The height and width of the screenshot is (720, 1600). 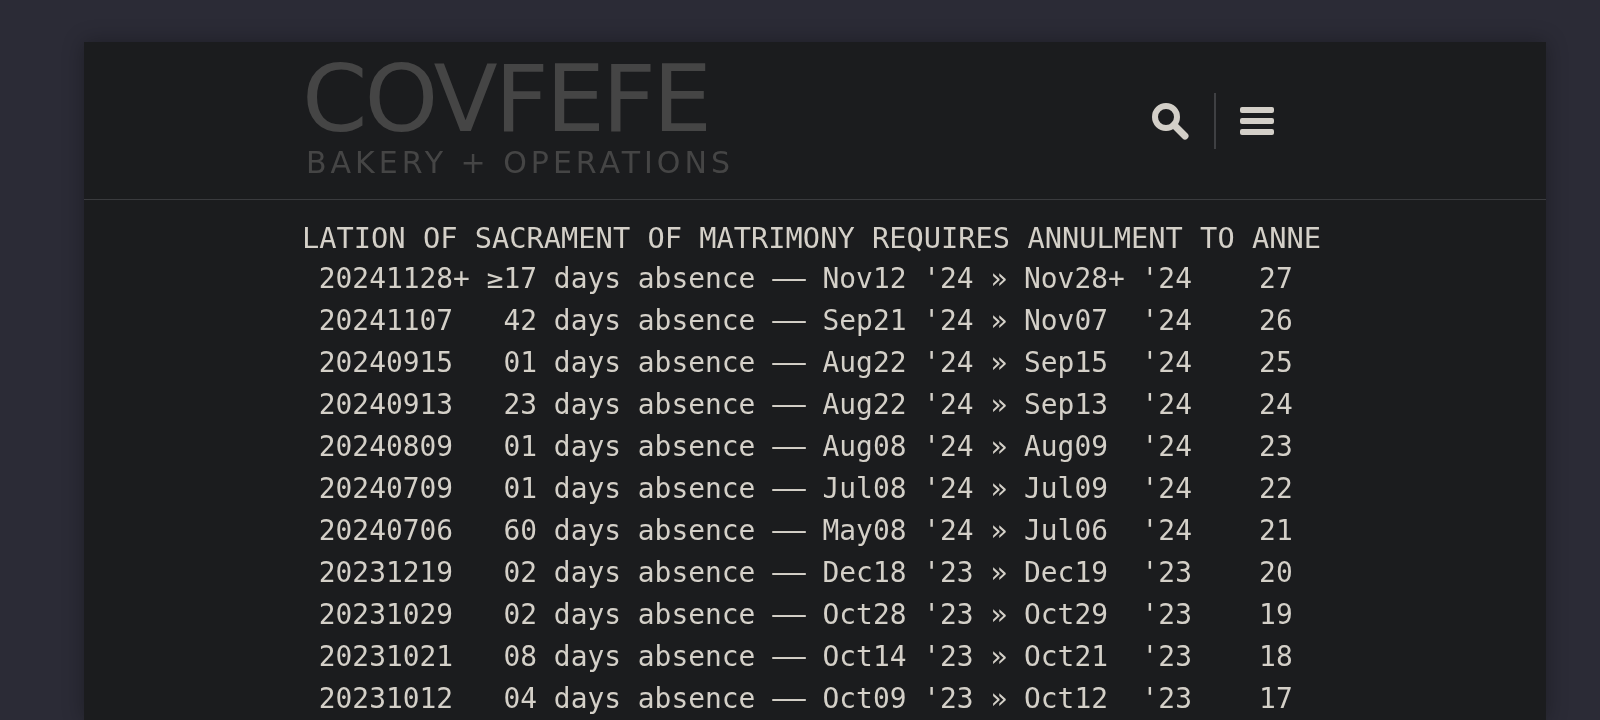 I want to click on log-line: 20240706 60 days absence —— May08 '24 » Jul06 '24 21, so click(x=805, y=531).